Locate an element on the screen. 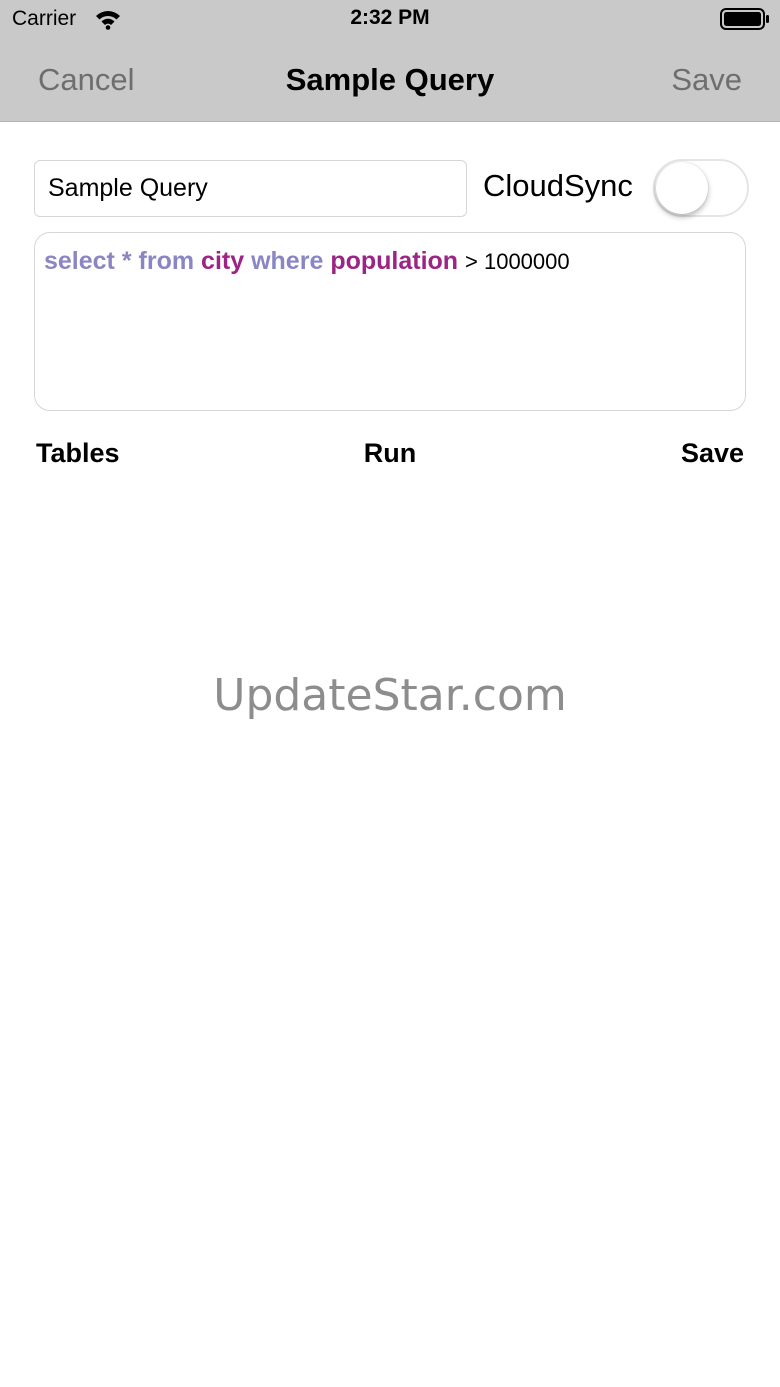  run-button: Run is located at coordinates (390, 453).